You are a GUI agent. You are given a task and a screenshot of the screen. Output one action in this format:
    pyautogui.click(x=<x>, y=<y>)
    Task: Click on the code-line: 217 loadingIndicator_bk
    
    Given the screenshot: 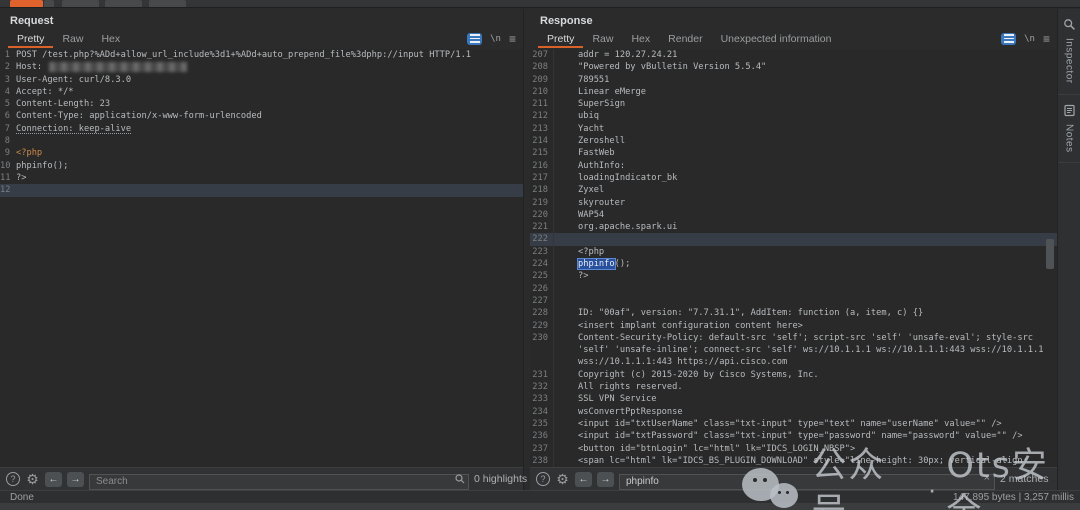 What is the action you would take?
    pyautogui.click(x=793, y=178)
    